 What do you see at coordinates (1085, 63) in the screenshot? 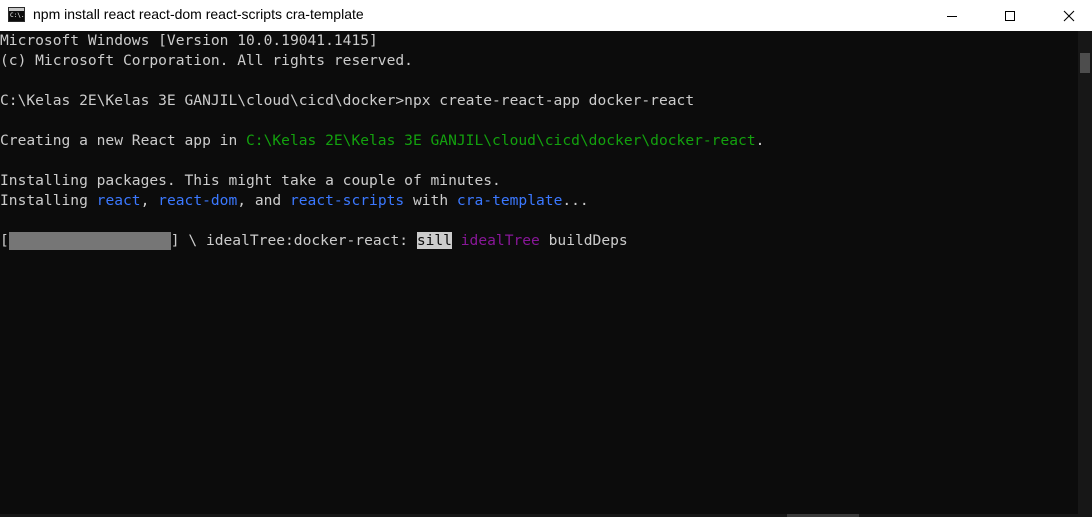
I see `vertical-scroll-thumb` at bounding box center [1085, 63].